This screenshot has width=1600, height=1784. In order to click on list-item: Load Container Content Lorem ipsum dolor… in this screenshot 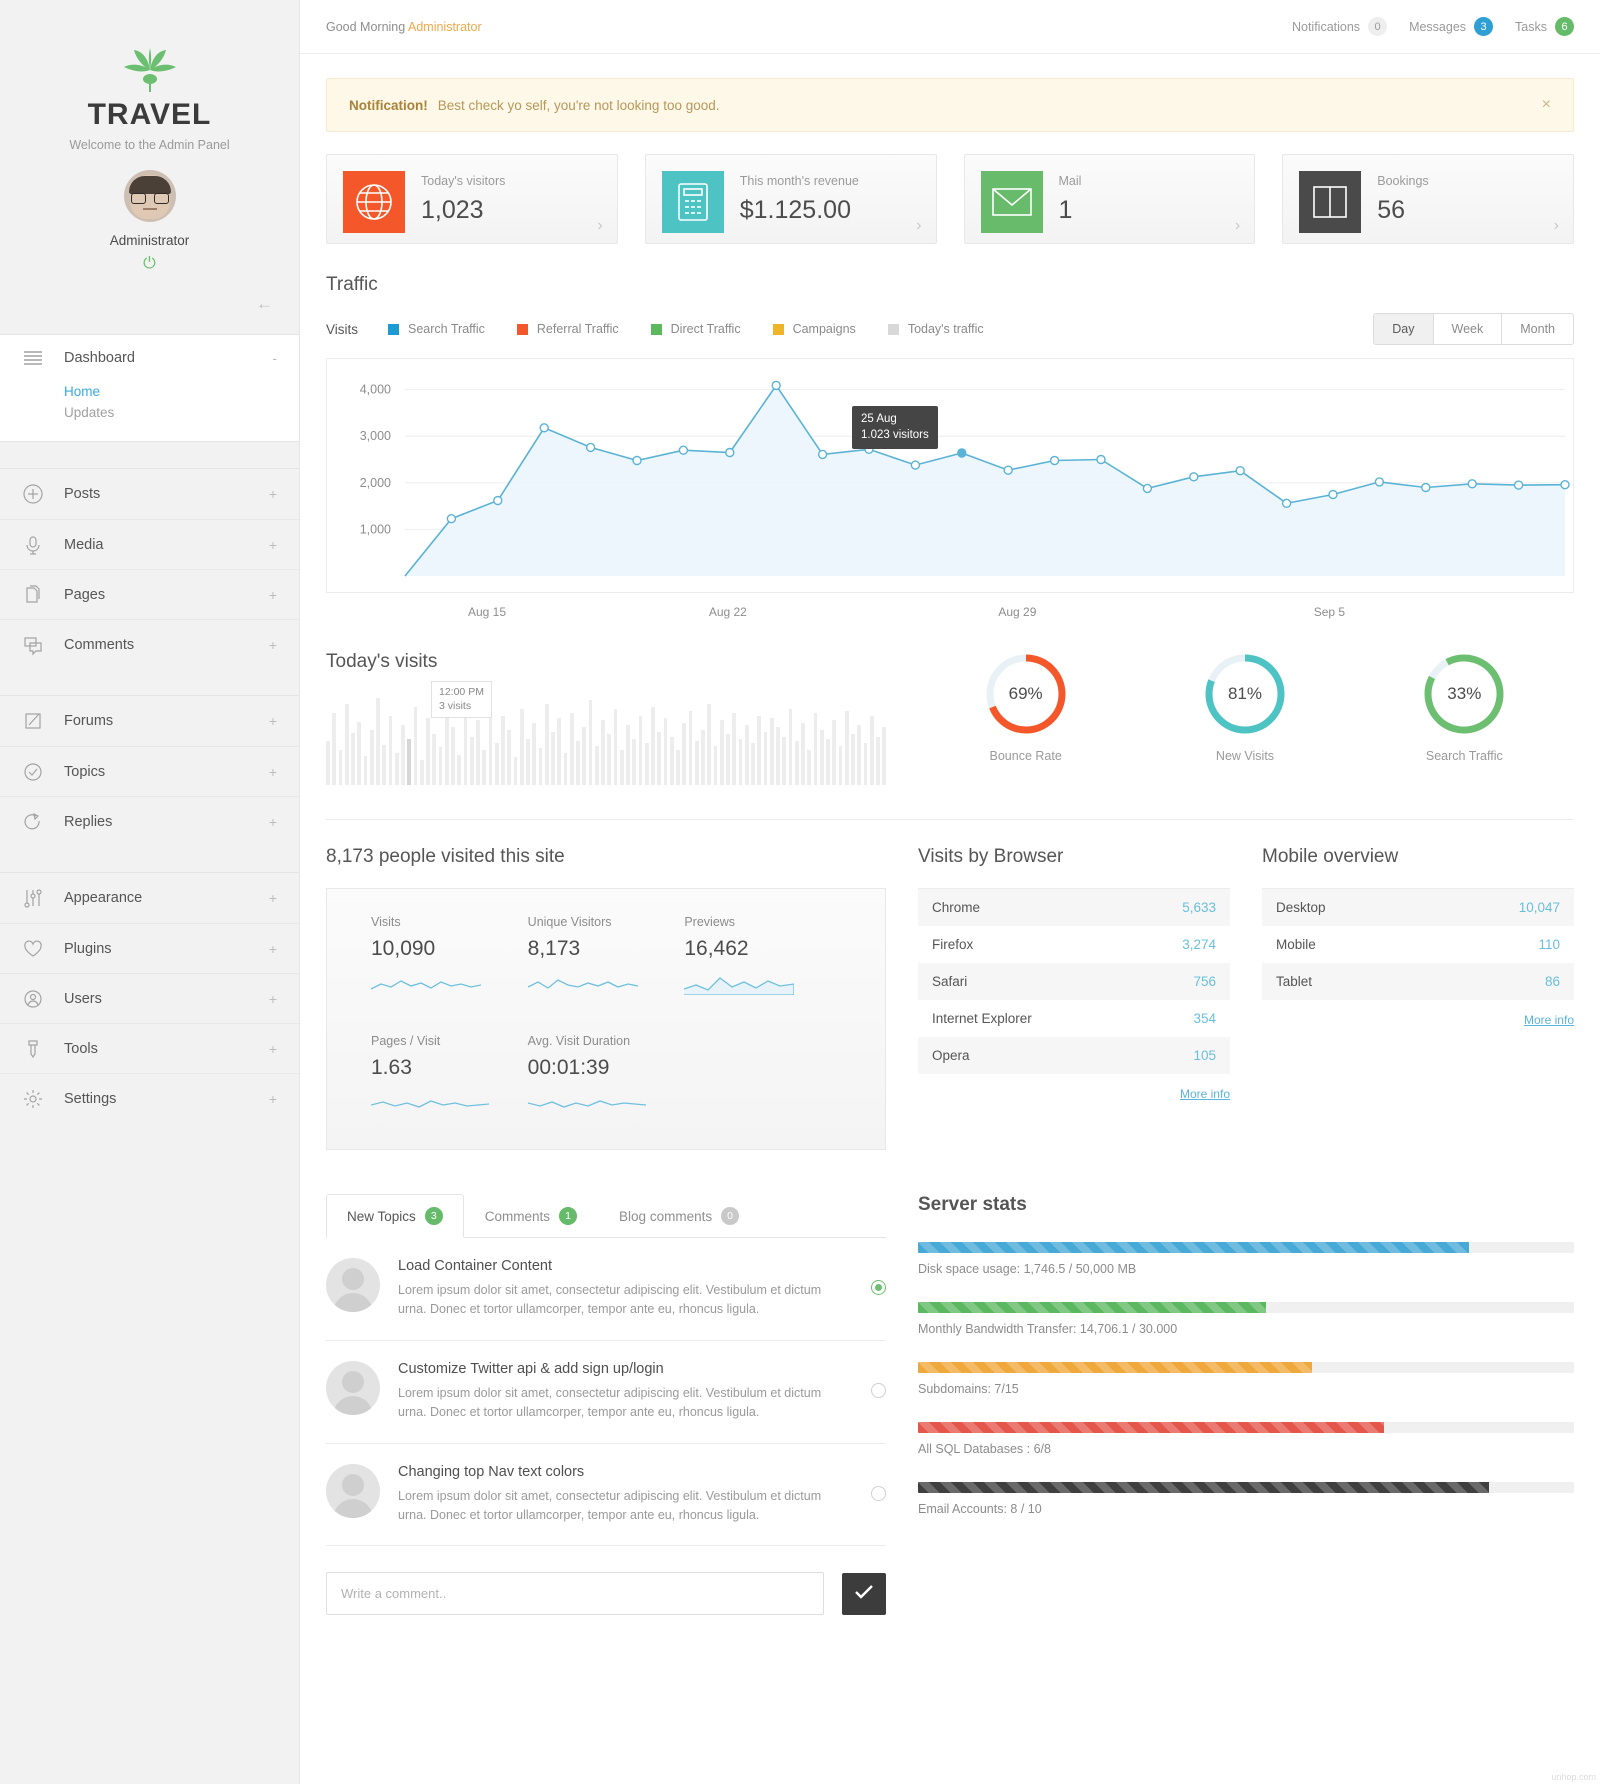, I will do `click(606, 1289)`.